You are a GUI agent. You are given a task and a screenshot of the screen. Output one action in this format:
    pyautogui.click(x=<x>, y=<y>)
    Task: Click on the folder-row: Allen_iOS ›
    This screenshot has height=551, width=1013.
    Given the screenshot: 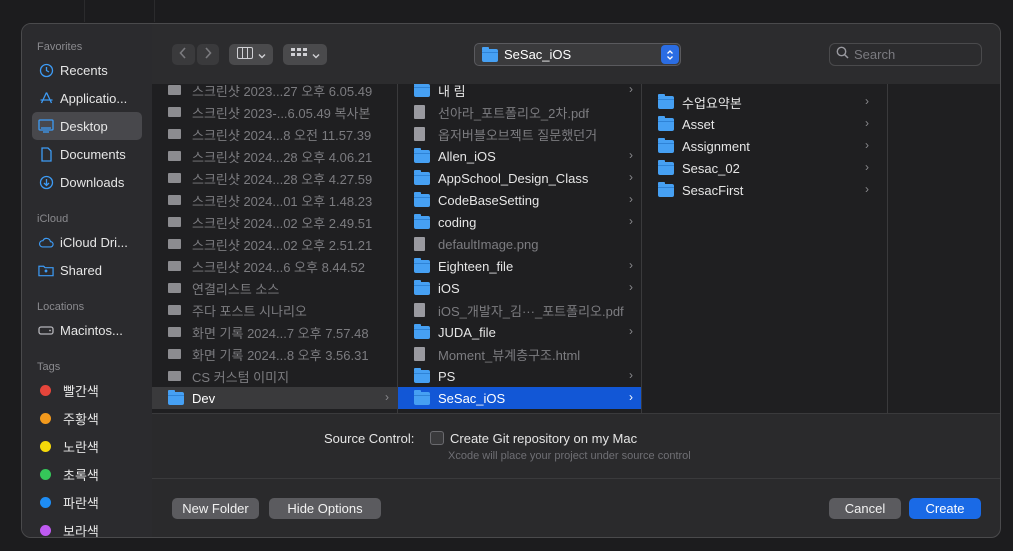 What is the action you would take?
    pyautogui.click(x=519, y=156)
    